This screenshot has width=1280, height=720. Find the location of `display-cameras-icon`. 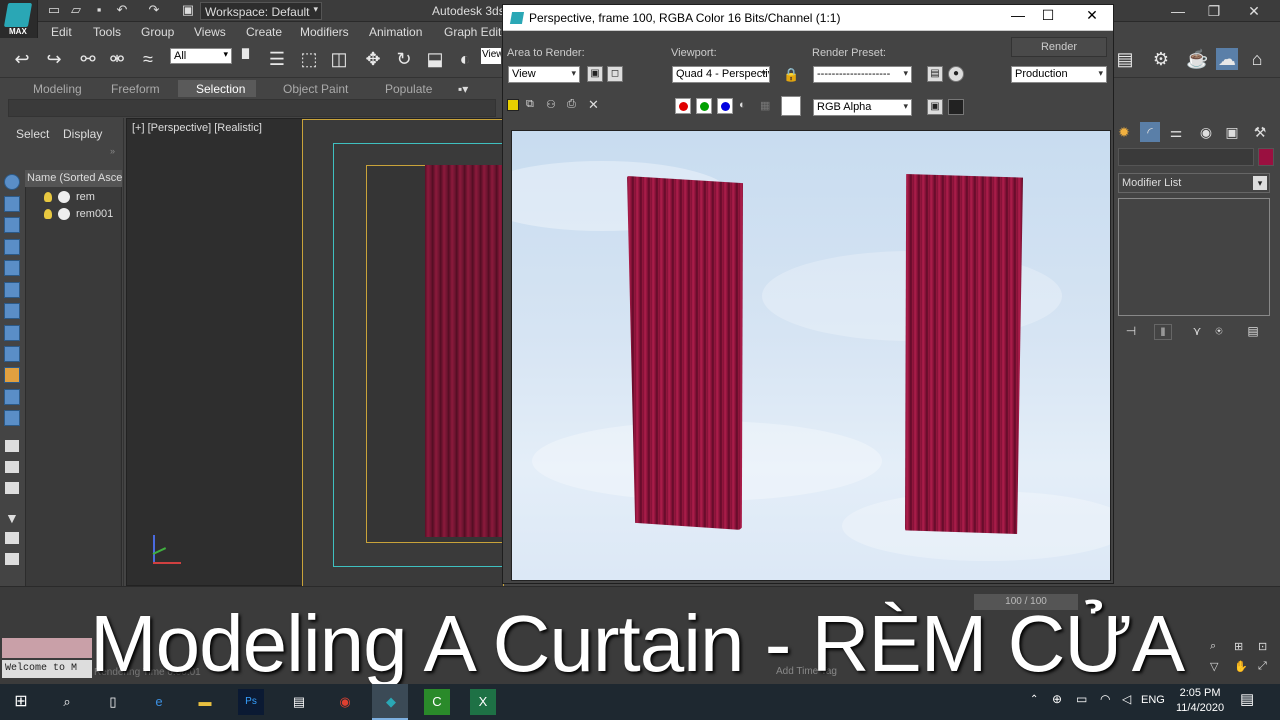

display-cameras-icon is located at coordinates (12, 268).